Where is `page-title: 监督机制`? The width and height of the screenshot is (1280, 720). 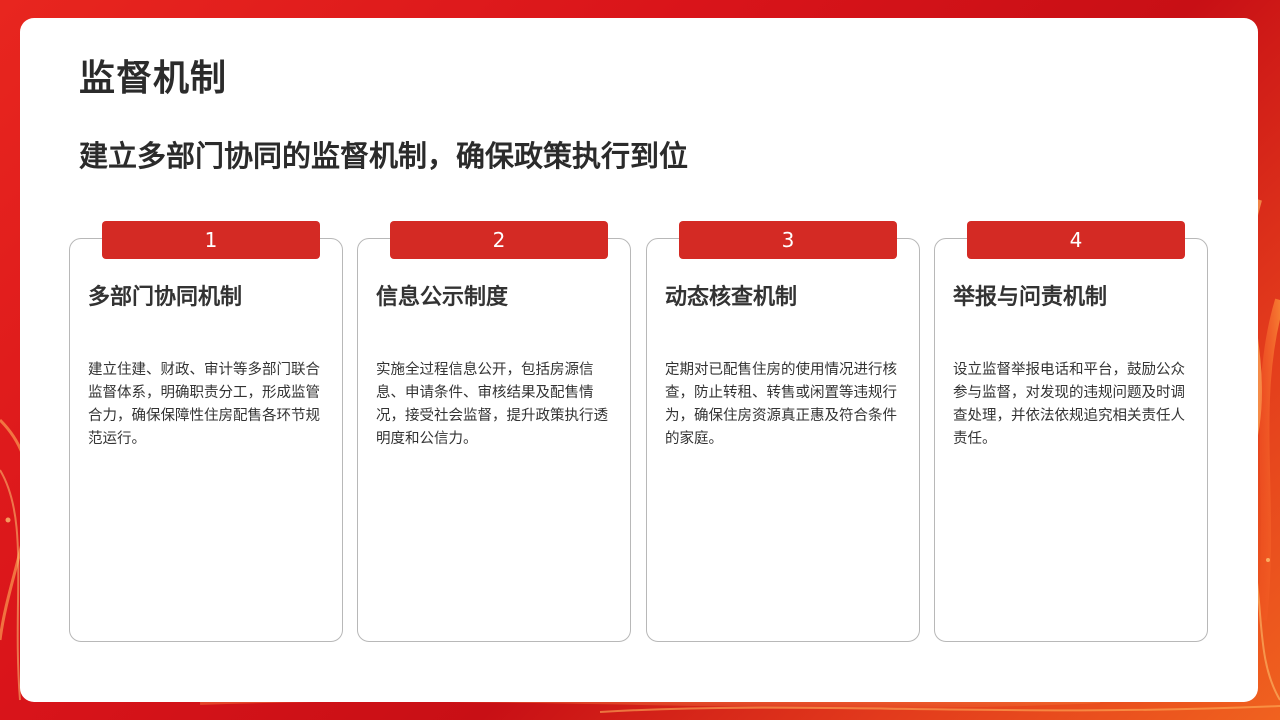 page-title: 监督机制 is located at coordinates (153, 78).